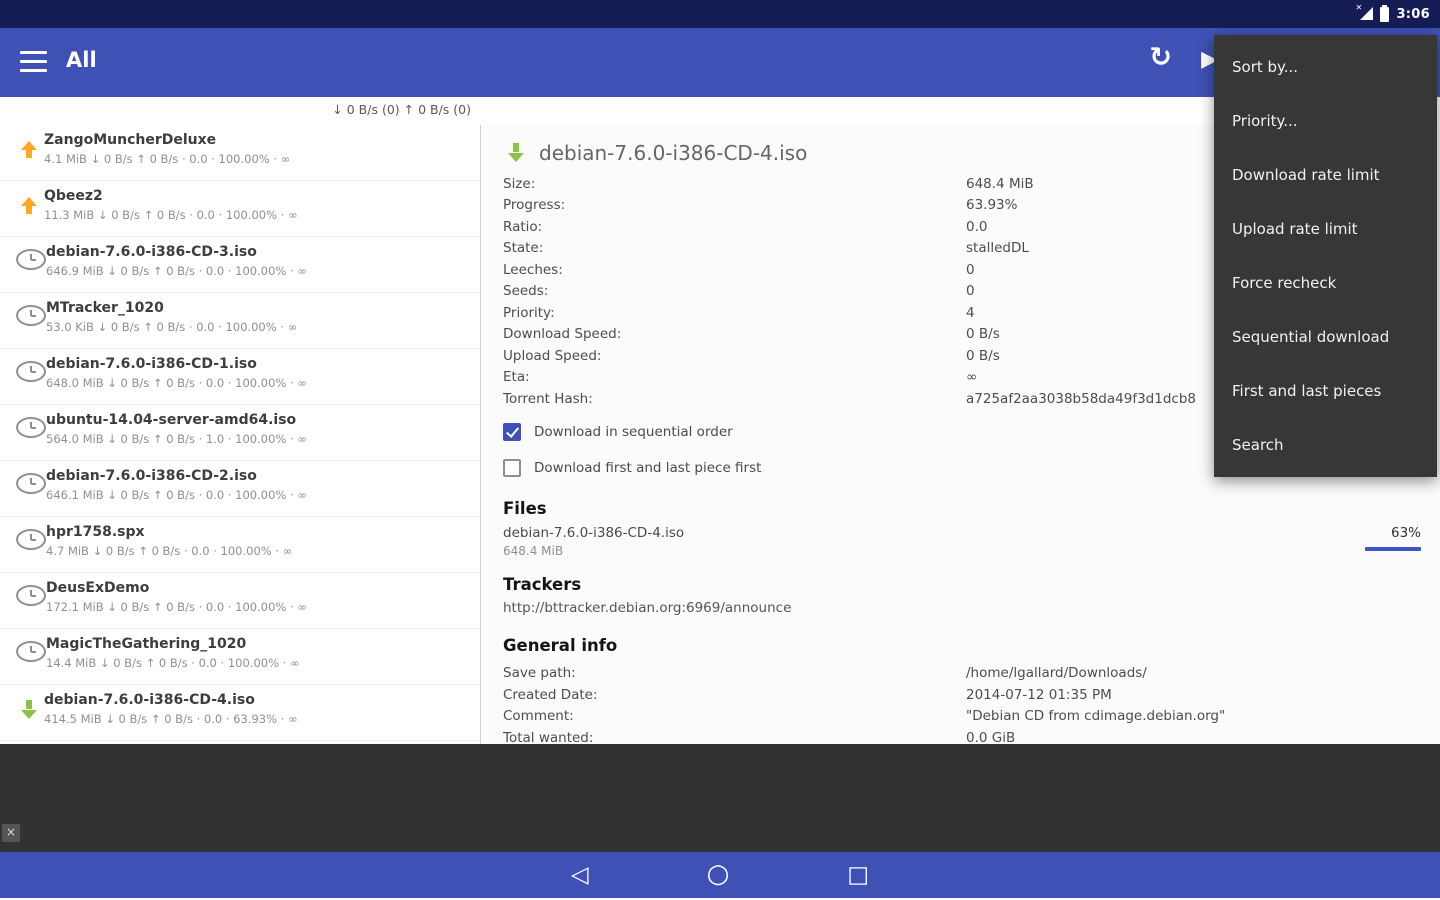 The image size is (1440, 900). I want to click on menu-item-sequential-download: Sequential download, so click(1325, 337).